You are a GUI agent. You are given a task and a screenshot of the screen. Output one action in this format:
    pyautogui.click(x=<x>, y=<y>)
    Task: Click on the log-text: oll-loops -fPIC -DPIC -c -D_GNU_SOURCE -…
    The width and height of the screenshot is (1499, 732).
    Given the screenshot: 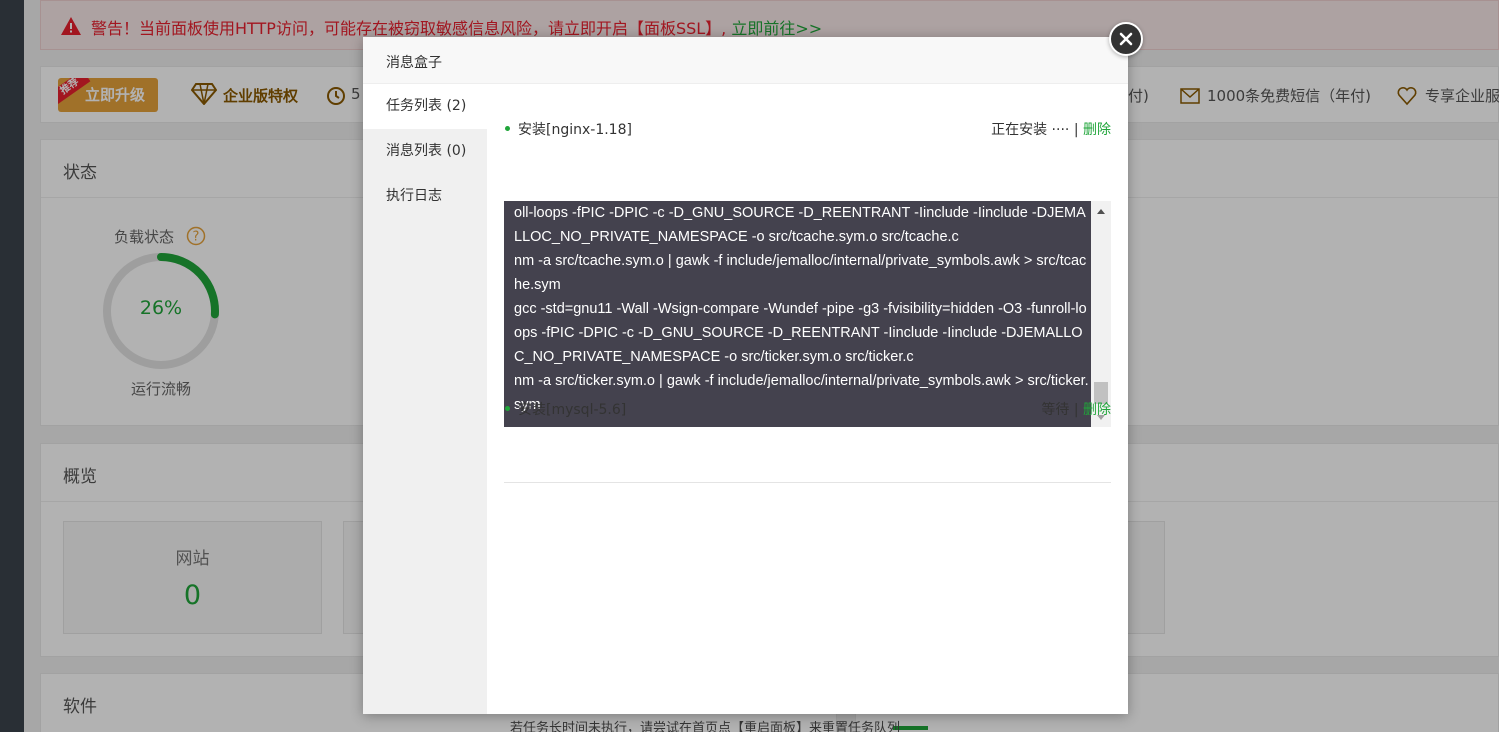 What is the action you would take?
    pyautogui.click(x=802, y=309)
    